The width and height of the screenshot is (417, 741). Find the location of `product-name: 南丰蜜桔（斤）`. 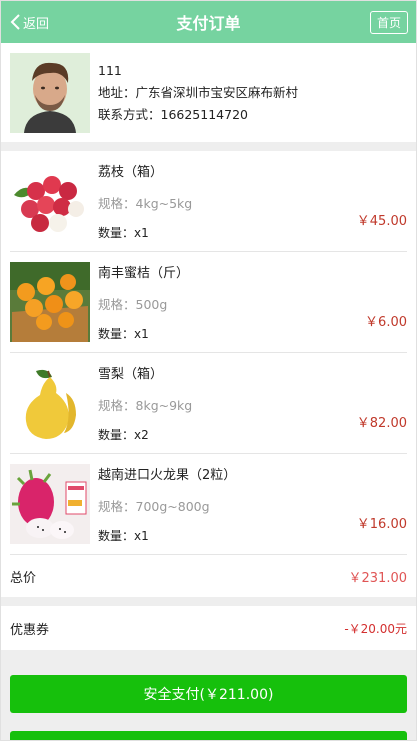

product-name: 南丰蜜桔（斤） is located at coordinates (144, 273).